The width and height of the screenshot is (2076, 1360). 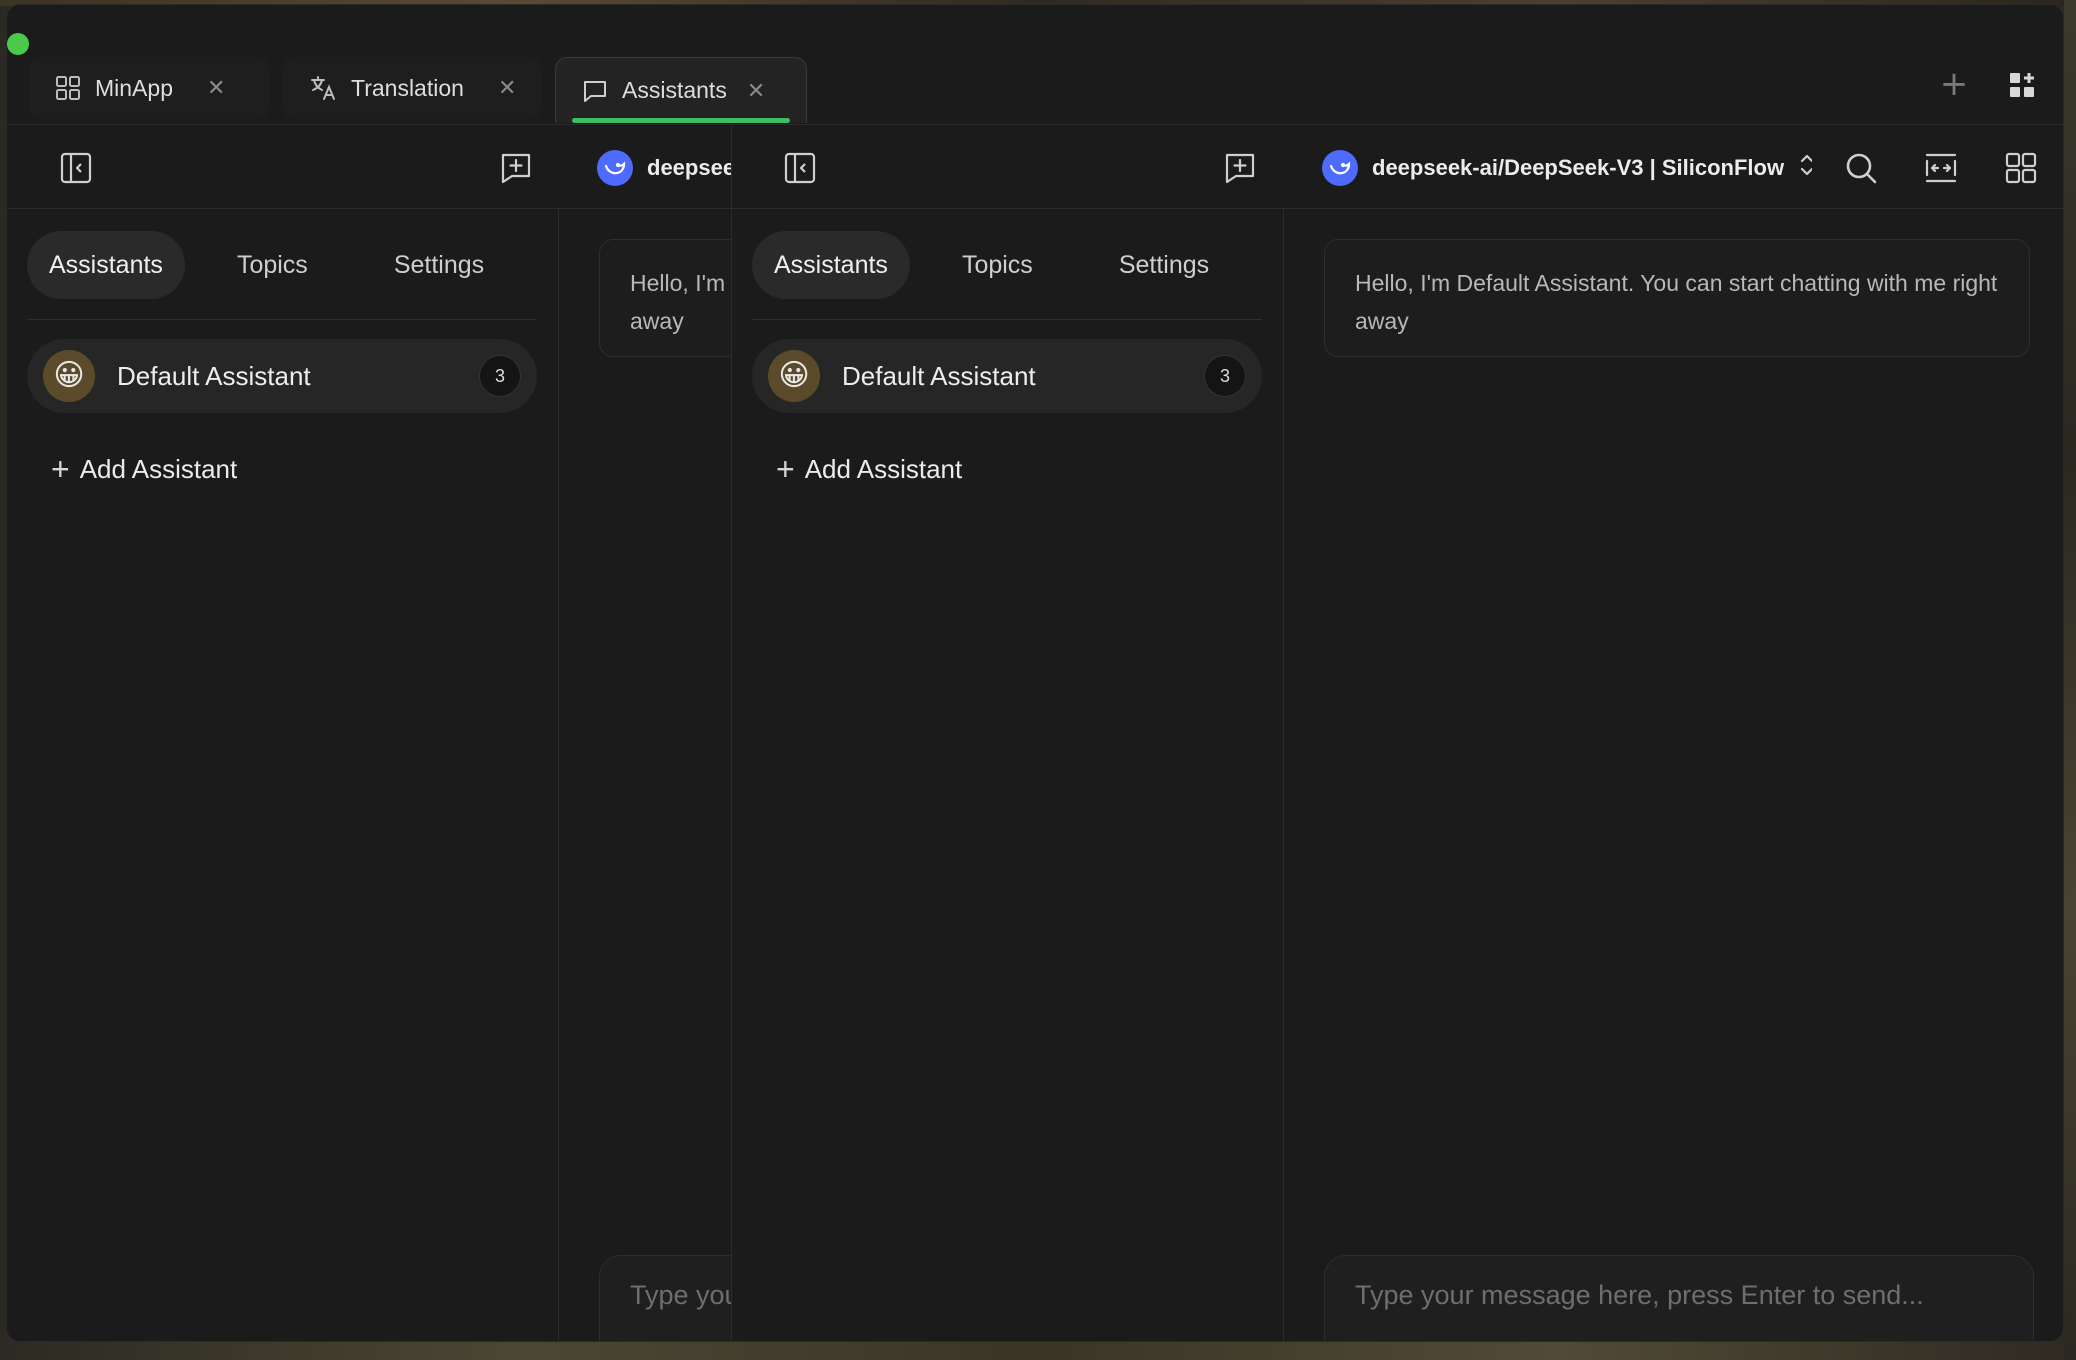 I want to click on window-status-dot, so click(x=18, y=44).